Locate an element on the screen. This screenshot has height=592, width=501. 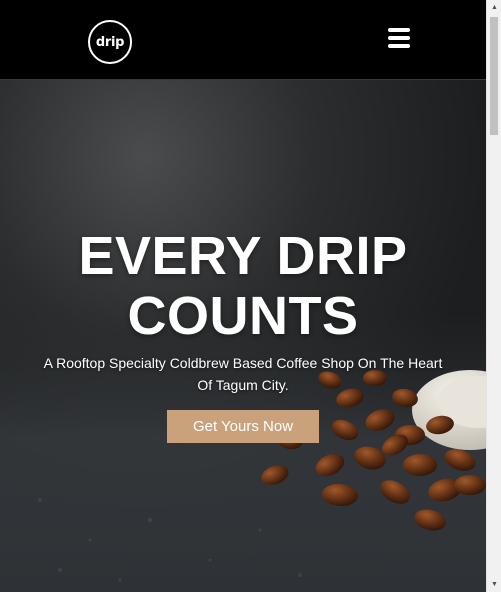
vertical-scrollbar: ▲ ▼ is located at coordinates (493, 296).